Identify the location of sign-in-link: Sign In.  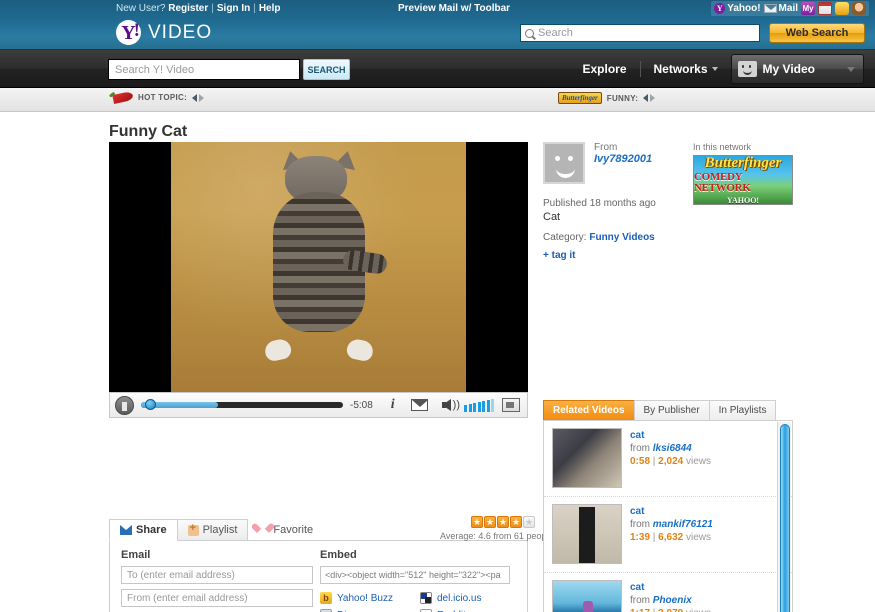
(233, 8).